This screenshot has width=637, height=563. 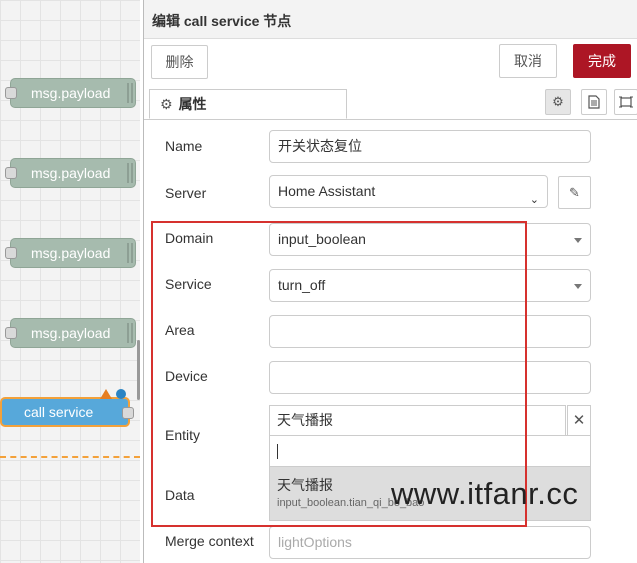 What do you see at coordinates (128, 413) in the screenshot?
I see `output-port` at bounding box center [128, 413].